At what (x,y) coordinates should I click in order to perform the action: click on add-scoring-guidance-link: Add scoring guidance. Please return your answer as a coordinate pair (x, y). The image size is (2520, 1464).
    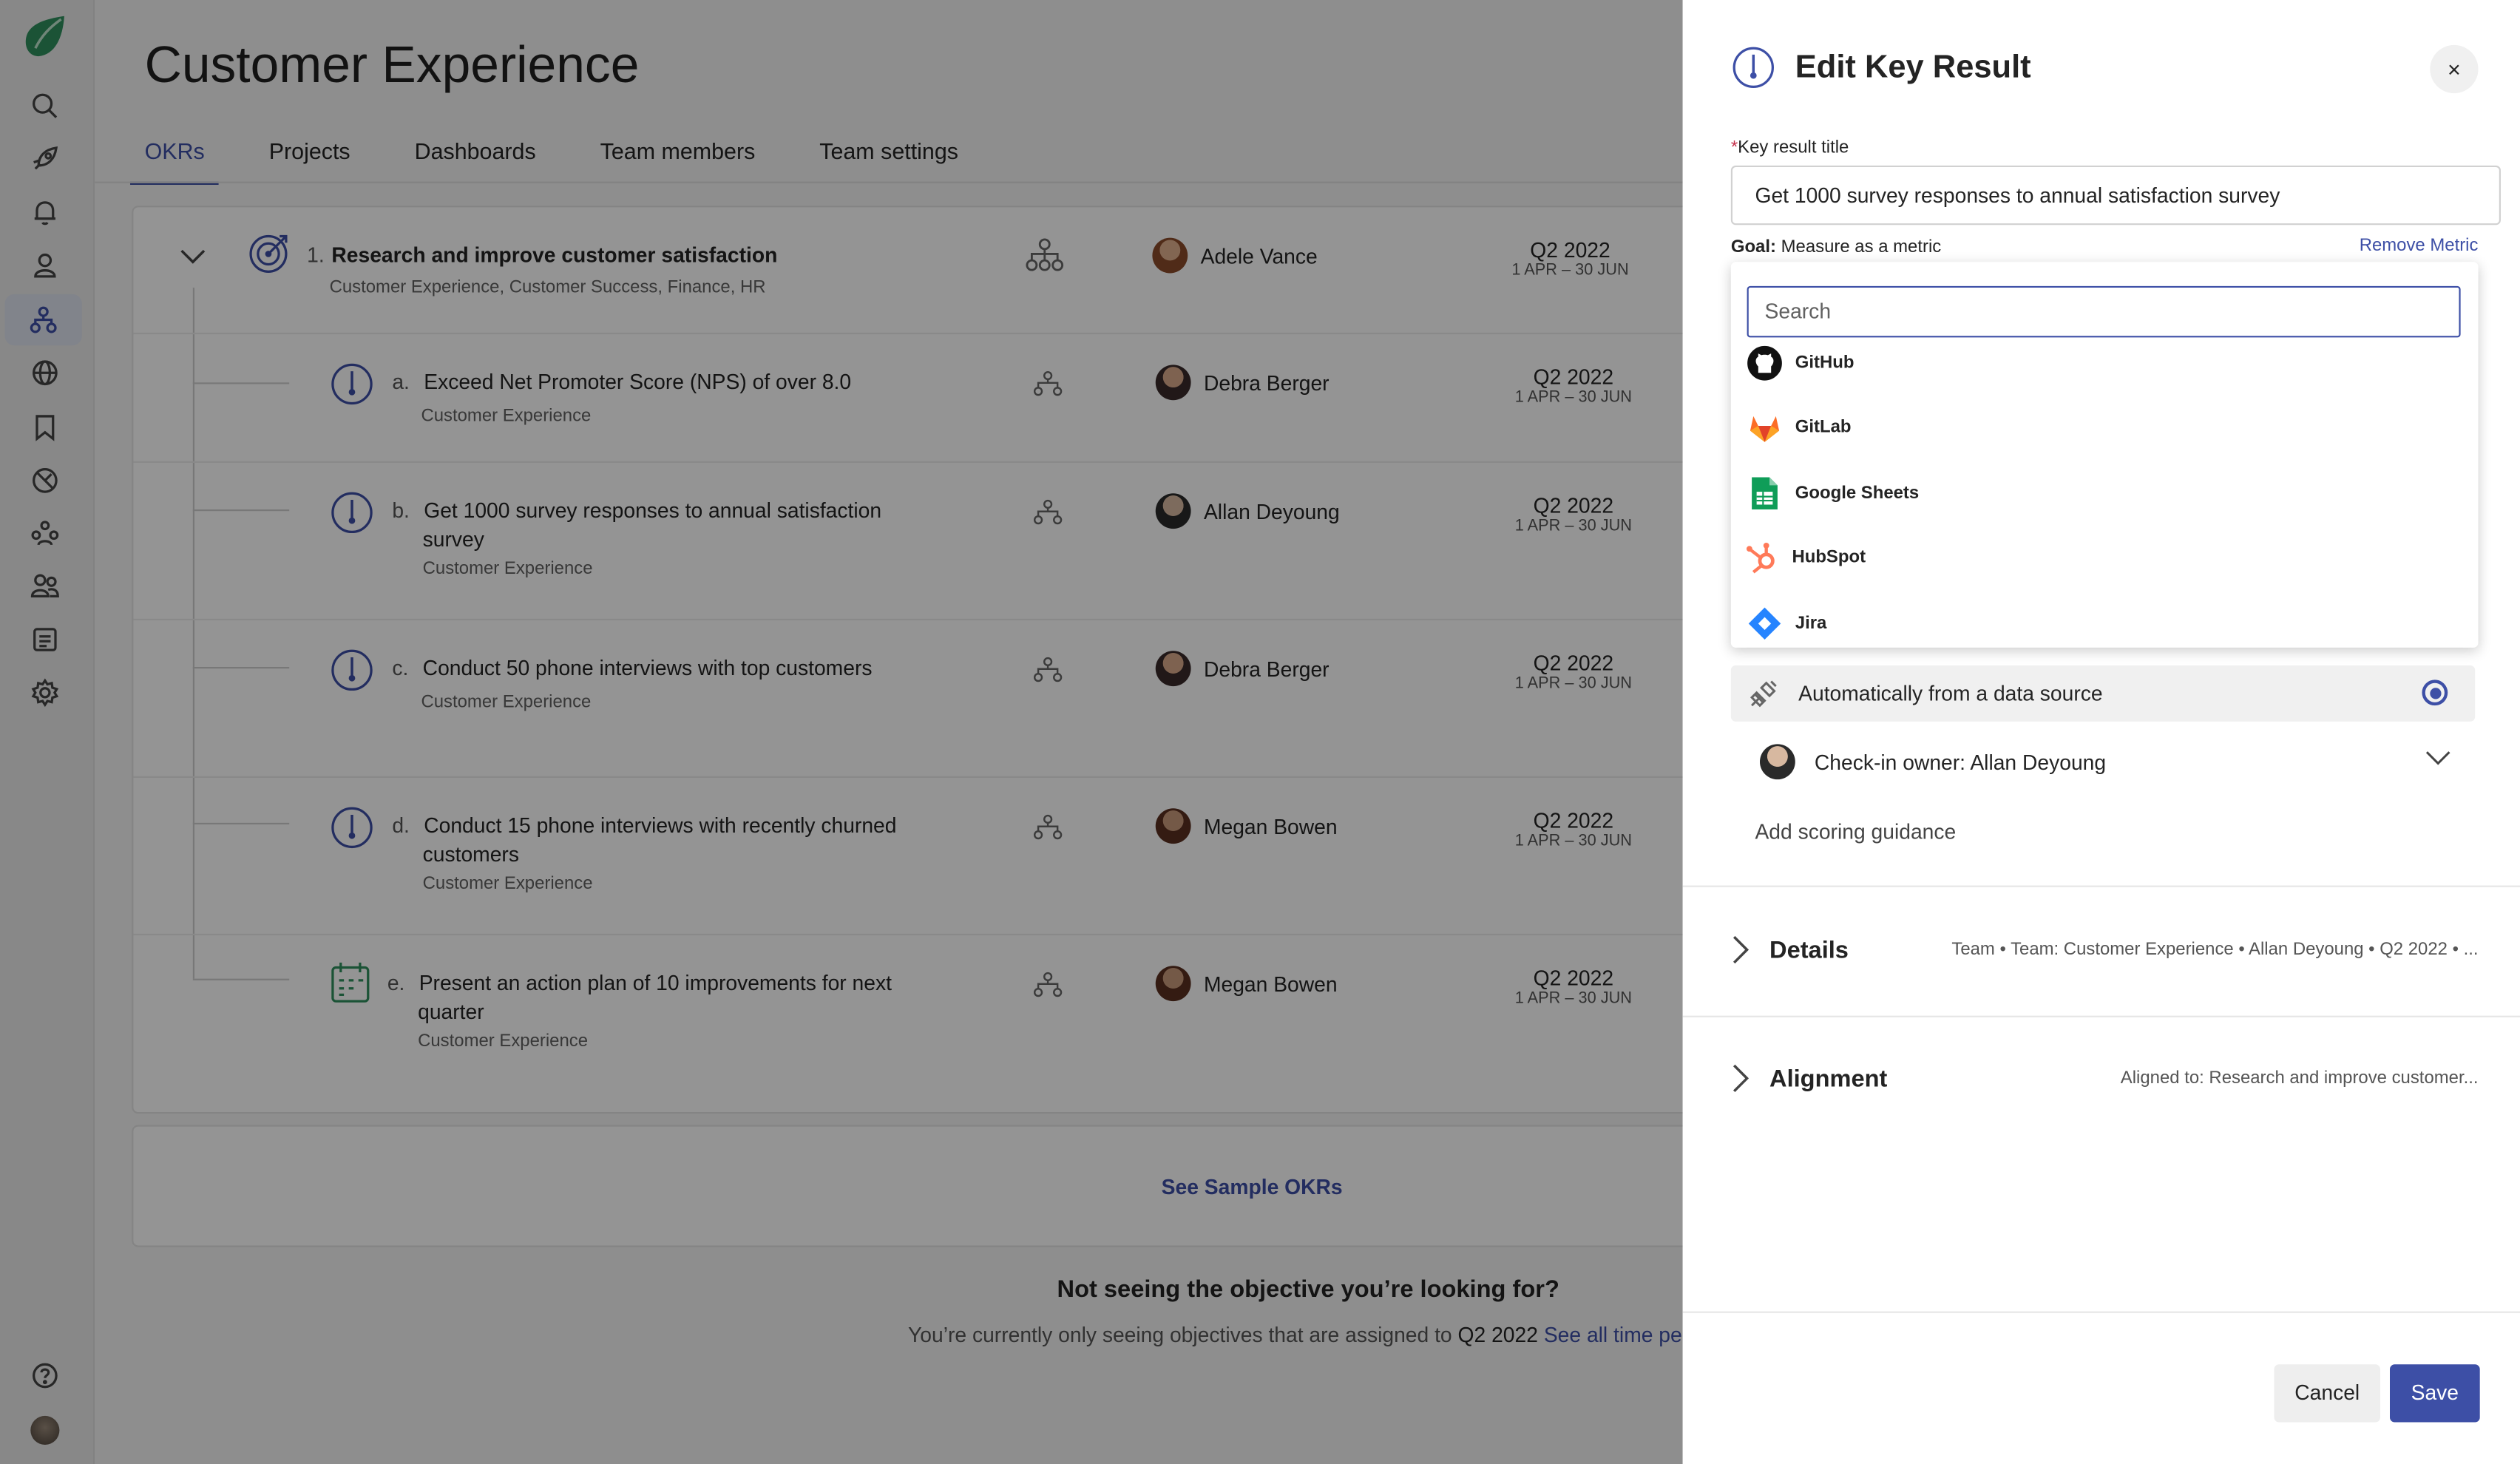
    Looking at the image, I should click on (1855, 831).